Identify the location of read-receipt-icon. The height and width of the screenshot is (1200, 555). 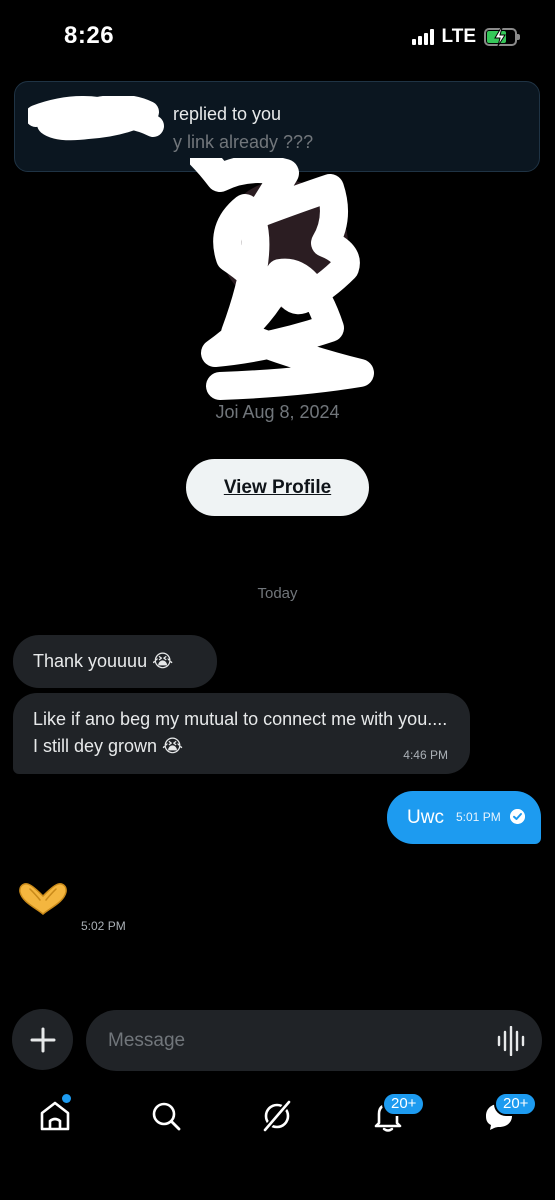
(517, 816).